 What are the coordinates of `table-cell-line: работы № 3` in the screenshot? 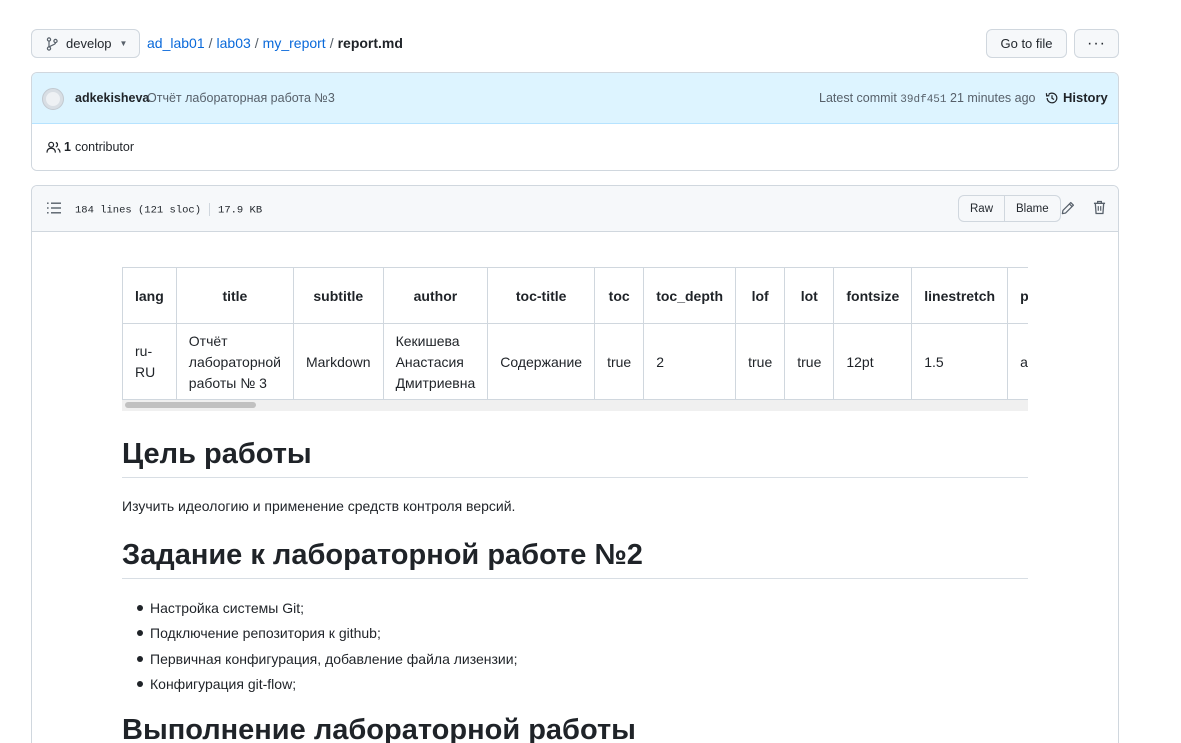 It's located at (227, 382).